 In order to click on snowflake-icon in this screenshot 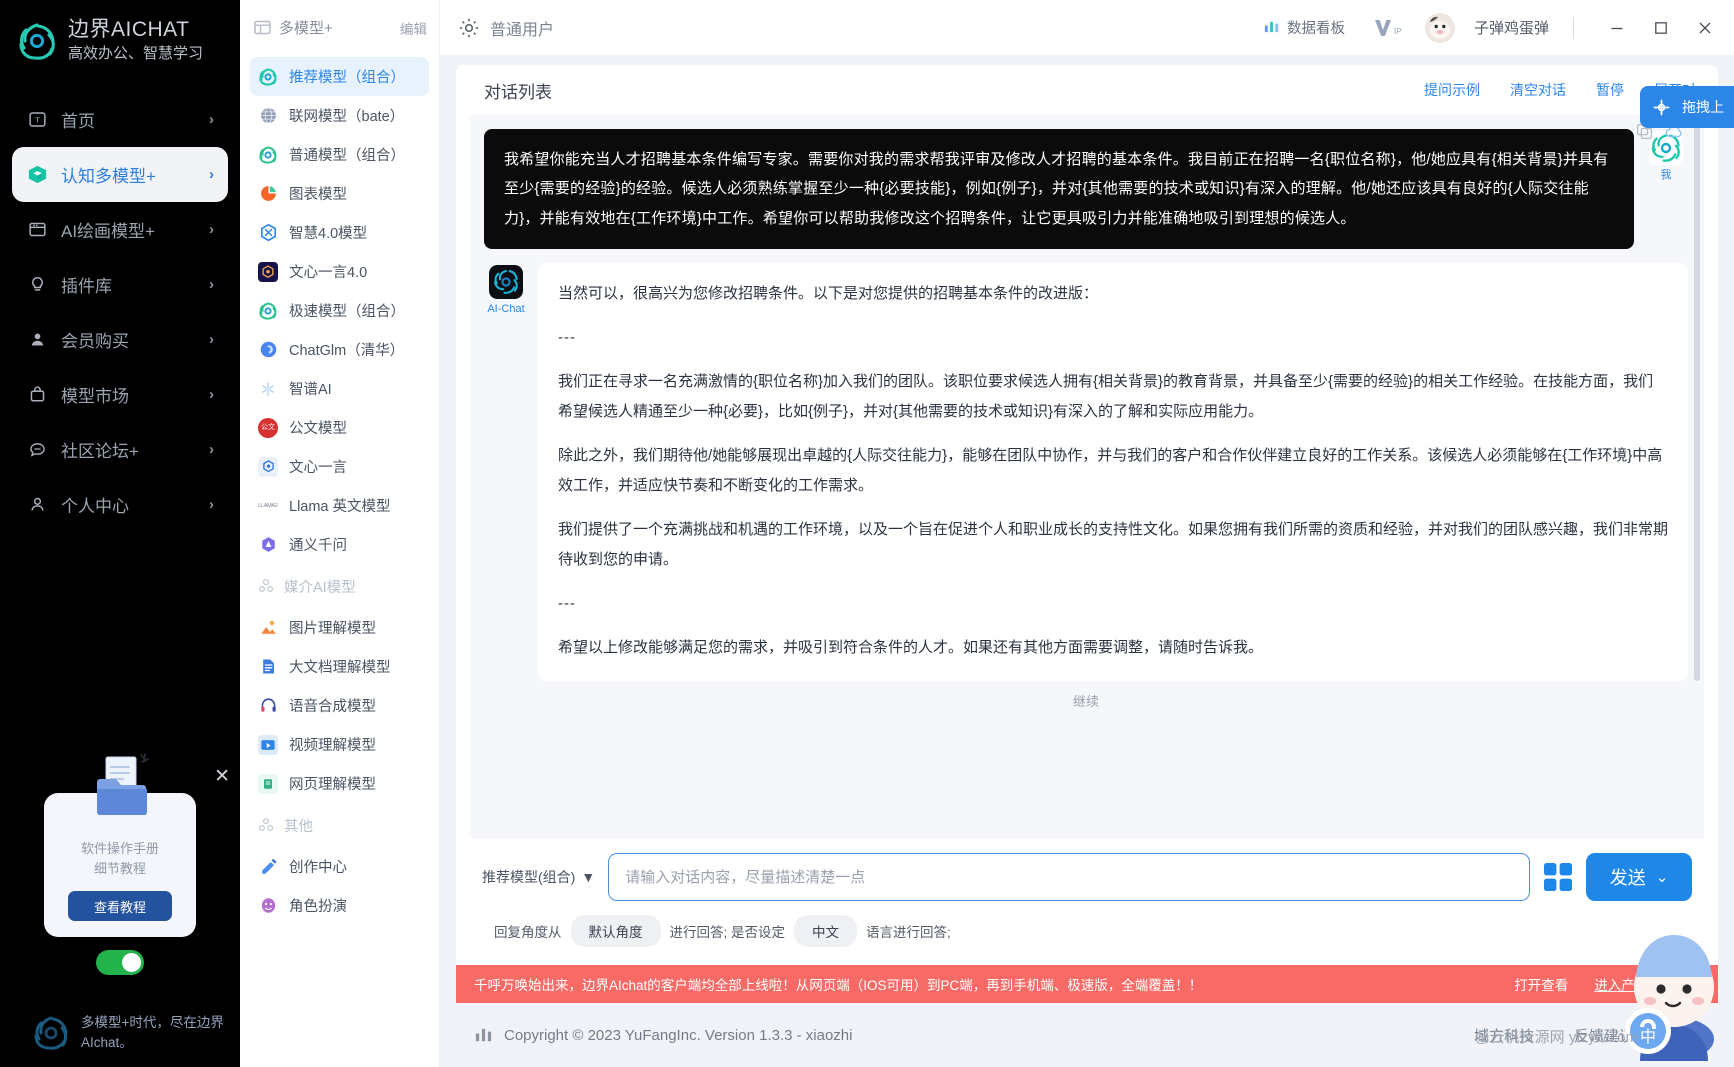, I will do `click(268, 389)`.